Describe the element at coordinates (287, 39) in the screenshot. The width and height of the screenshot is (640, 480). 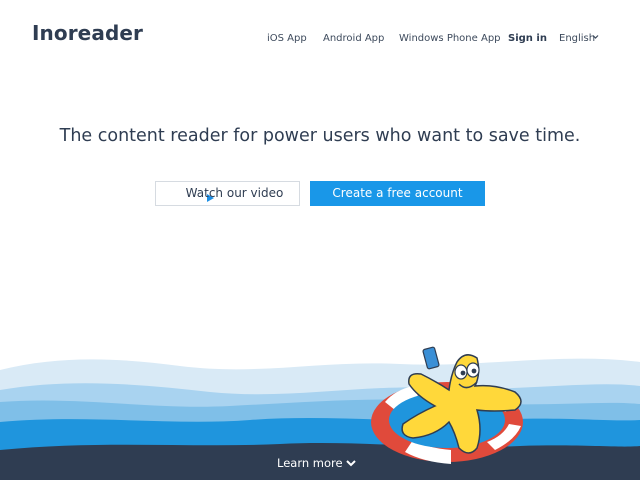
I see `nav-link-ios: iOS App` at that location.